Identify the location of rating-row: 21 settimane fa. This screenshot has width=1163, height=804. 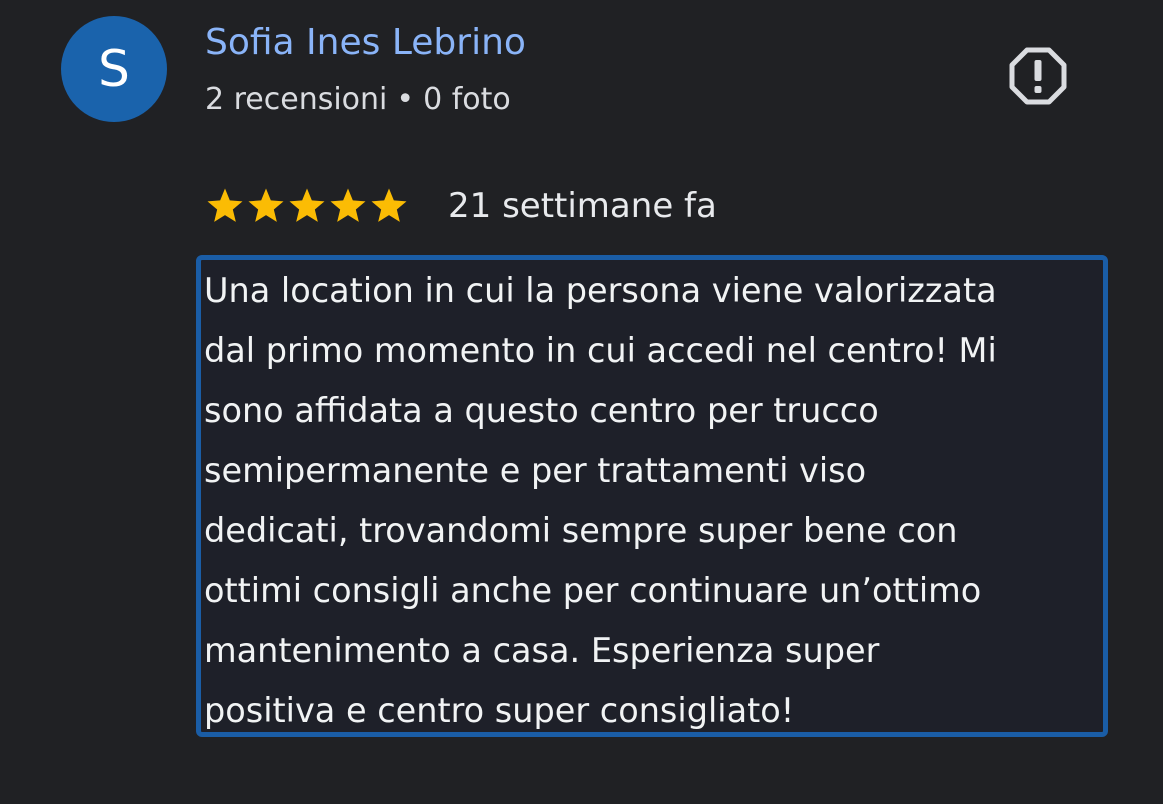
(461, 206).